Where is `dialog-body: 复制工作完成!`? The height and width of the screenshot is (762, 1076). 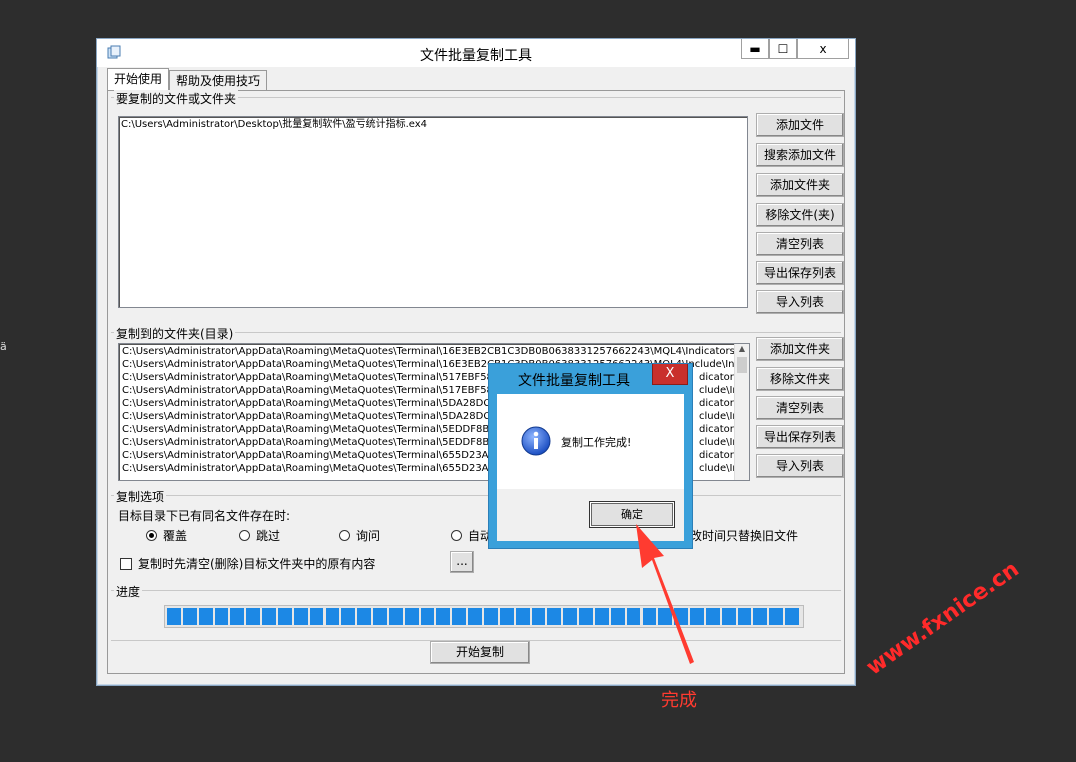
dialog-body: 复制工作完成! is located at coordinates (590, 441).